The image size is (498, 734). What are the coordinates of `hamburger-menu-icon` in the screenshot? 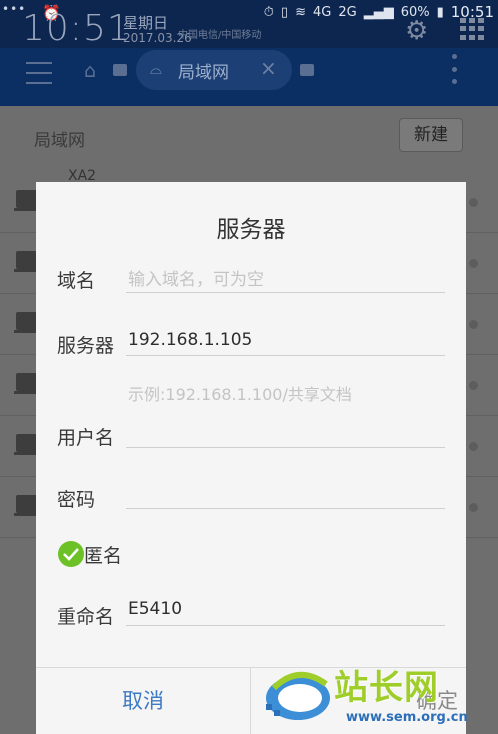 It's located at (39, 73).